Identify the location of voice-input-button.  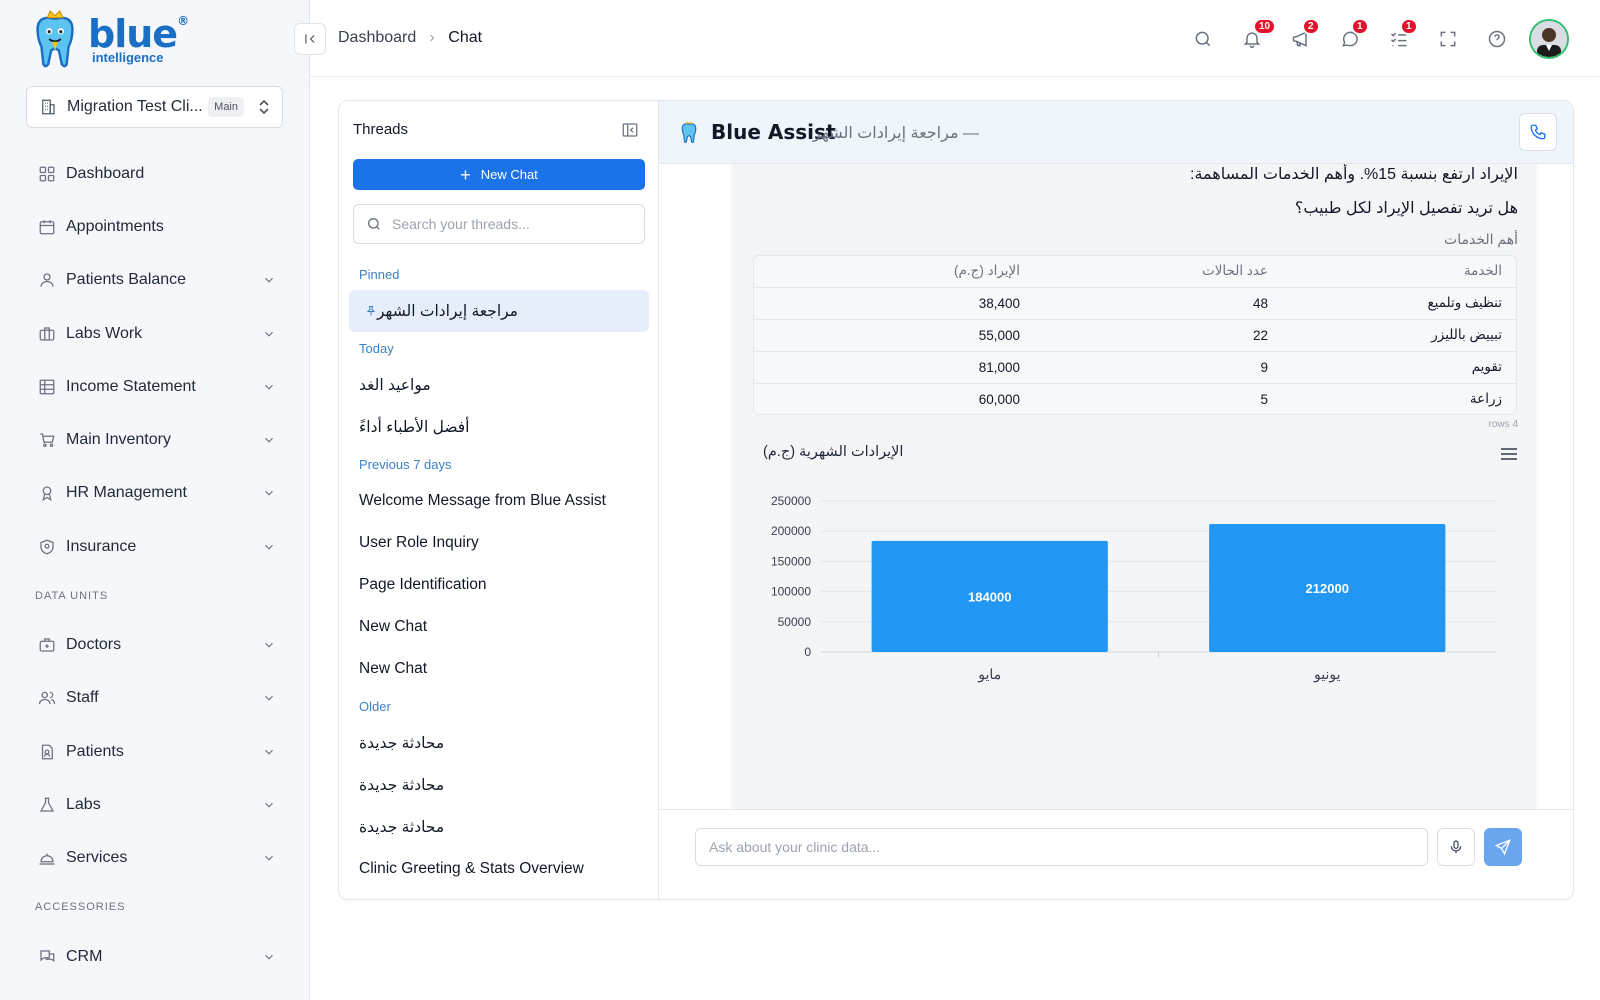
(1456, 847).